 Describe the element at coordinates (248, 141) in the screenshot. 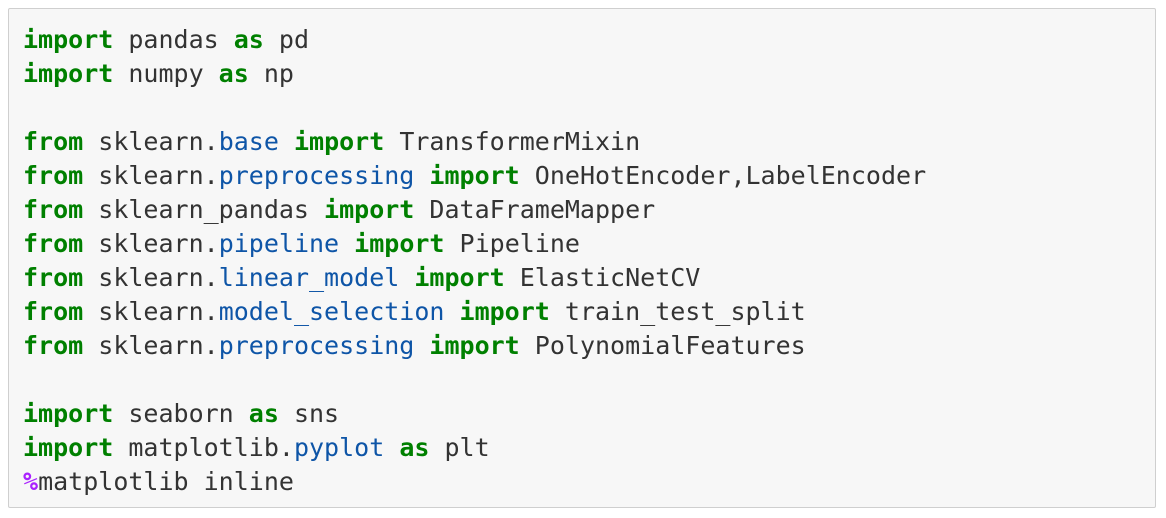

I see `module-token: base` at that location.